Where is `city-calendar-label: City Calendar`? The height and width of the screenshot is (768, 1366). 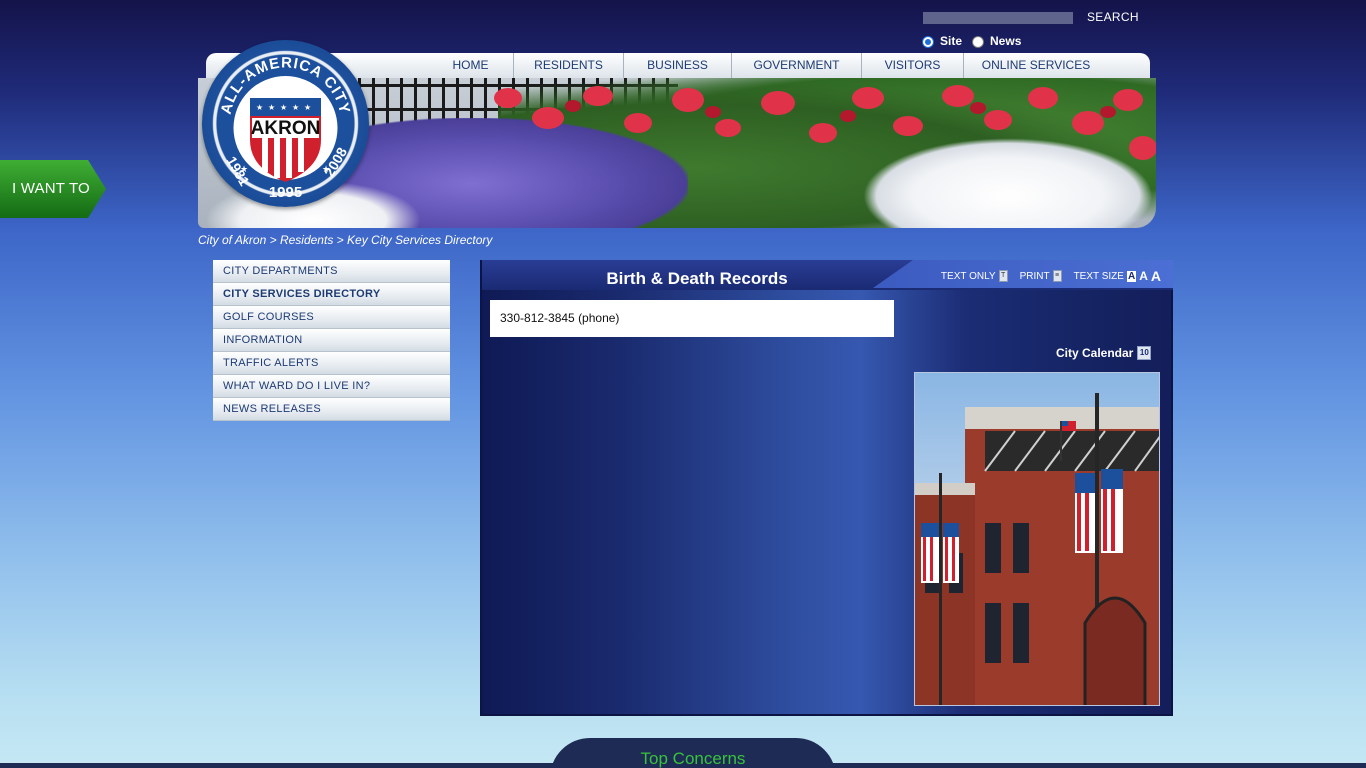
city-calendar-label: City Calendar is located at coordinates (1095, 353).